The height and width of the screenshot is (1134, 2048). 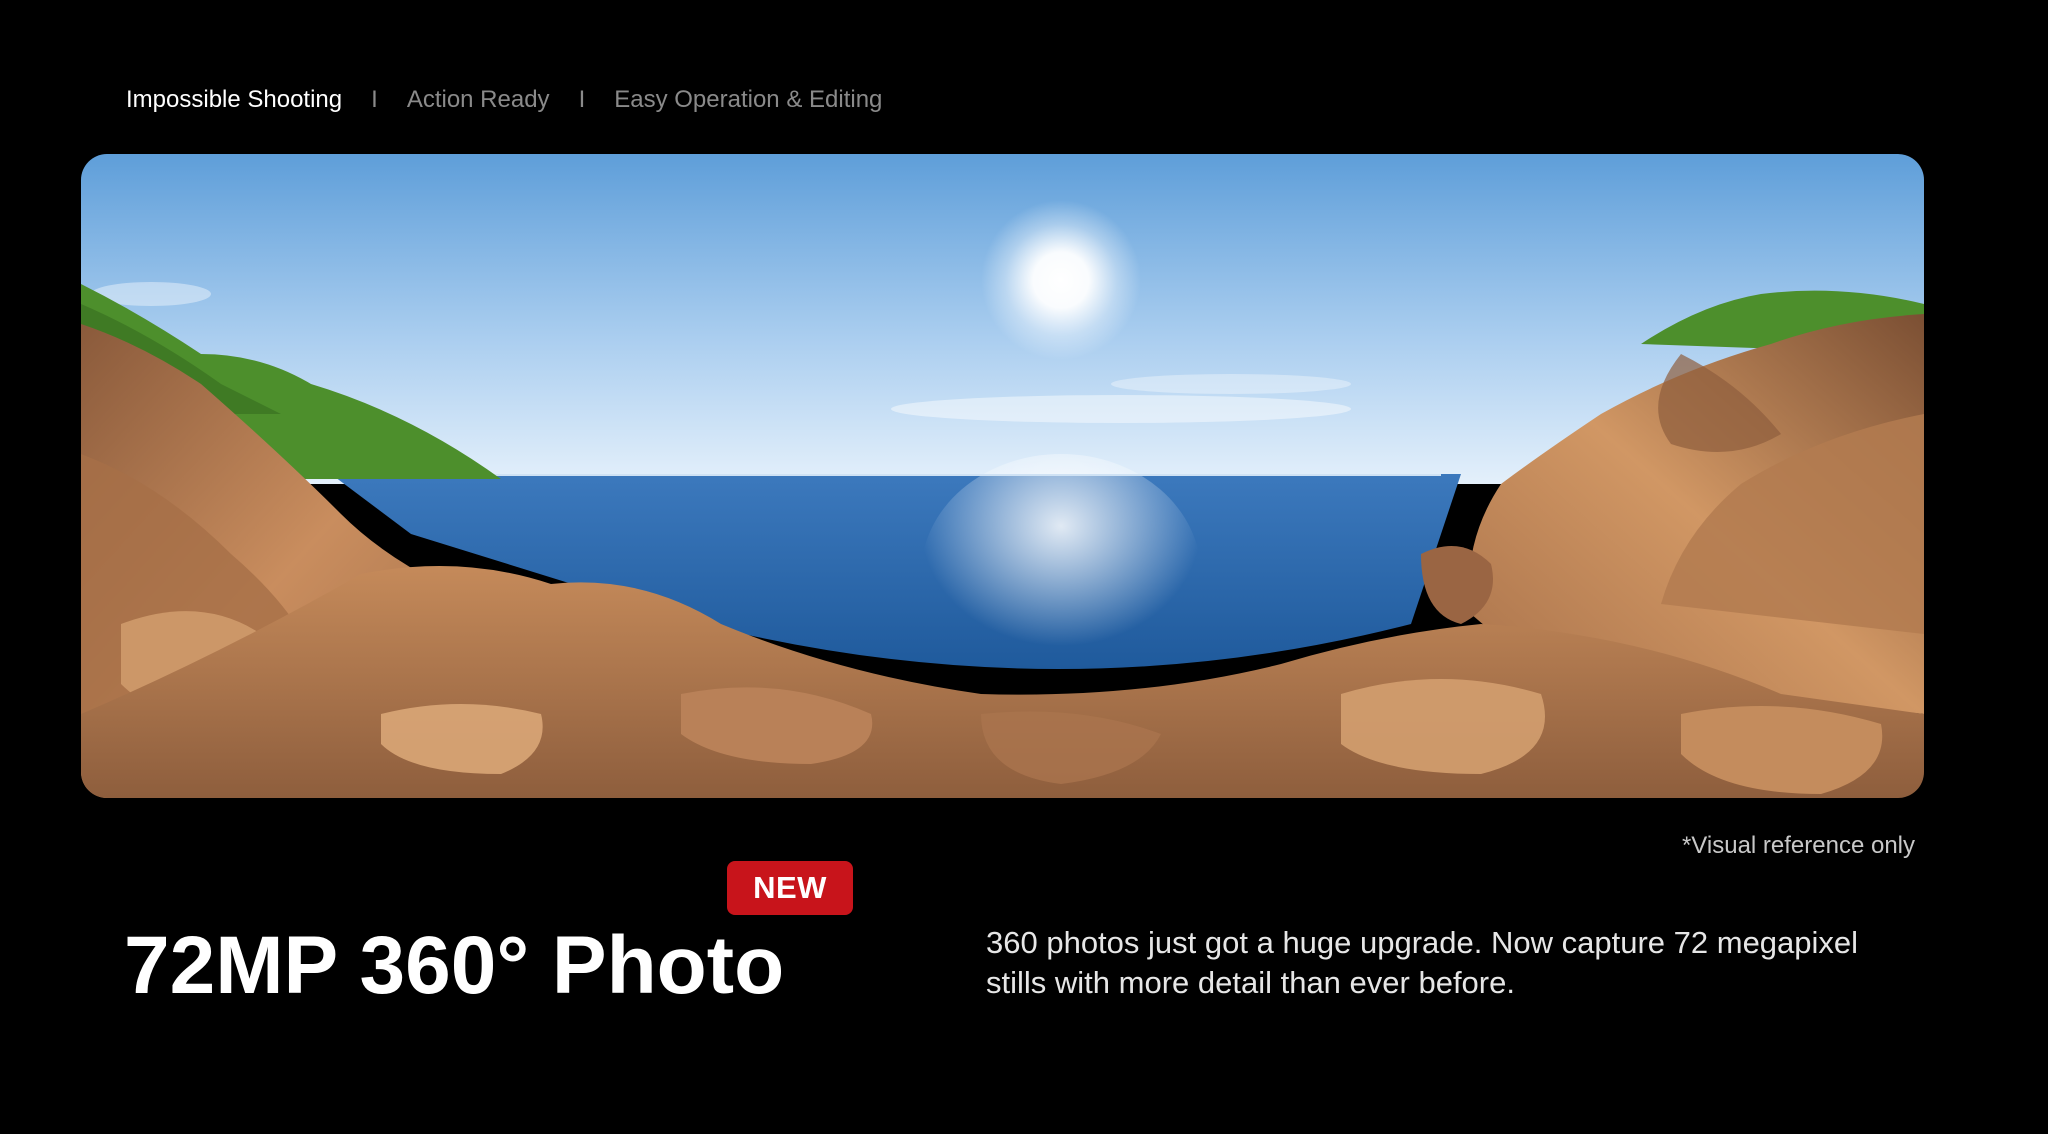 What do you see at coordinates (478, 100) in the screenshot?
I see `tab-action-ready: Action Ready` at bounding box center [478, 100].